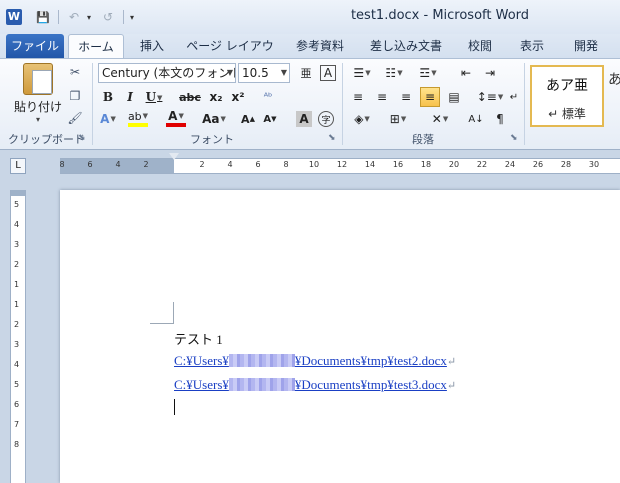 Image resolution: width=620 pixels, height=483 pixels. Describe the element at coordinates (398, 164) in the screenshot. I see `ruler-number: 16` at that location.